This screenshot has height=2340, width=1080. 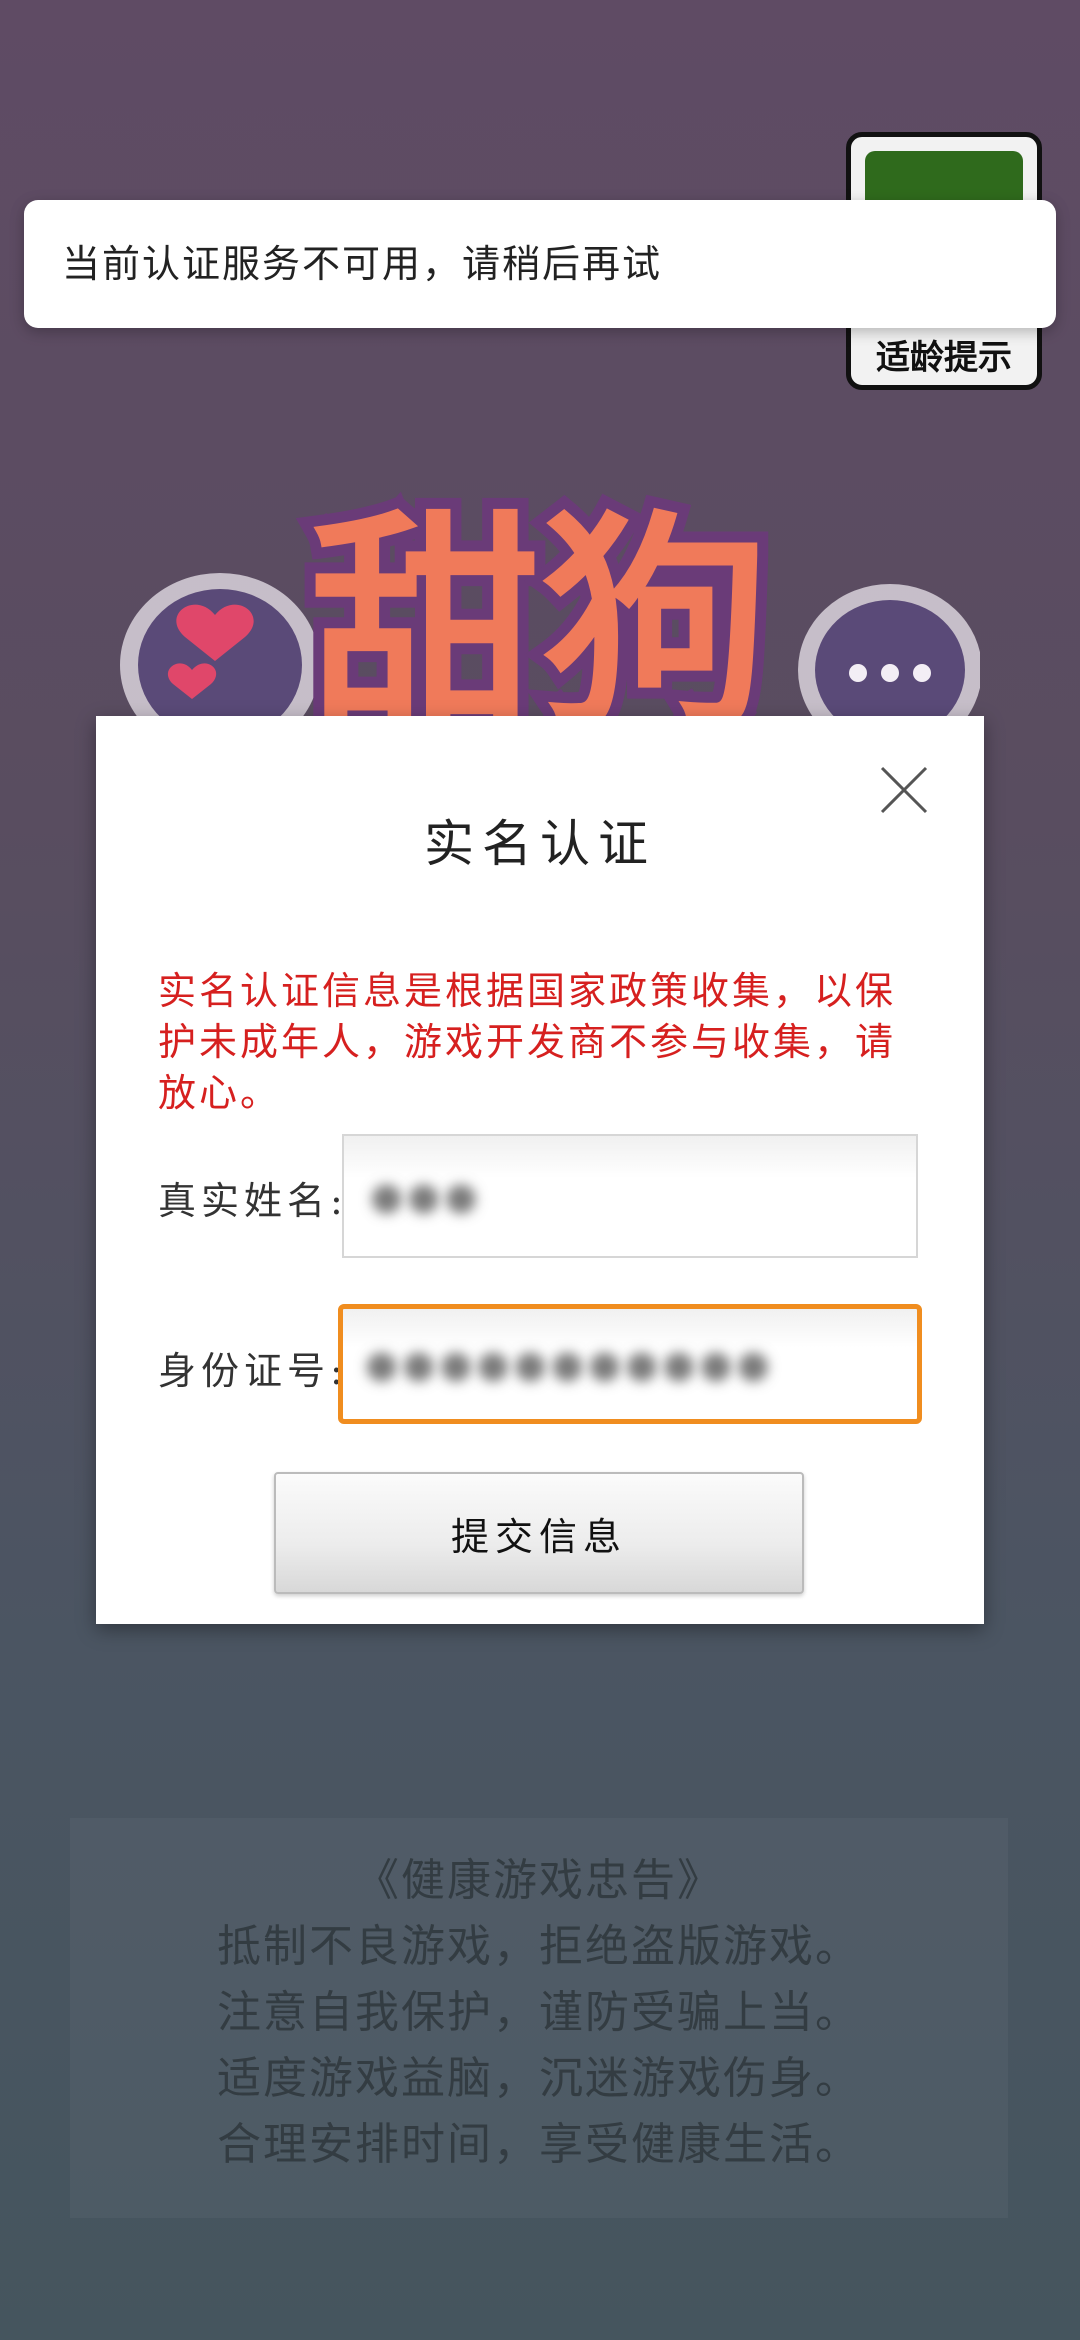 What do you see at coordinates (539, 2078) in the screenshot?
I see `advisory-line: 适度游戏益脑，沉迷游戏伤身。` at bounding box center [539, 2078].